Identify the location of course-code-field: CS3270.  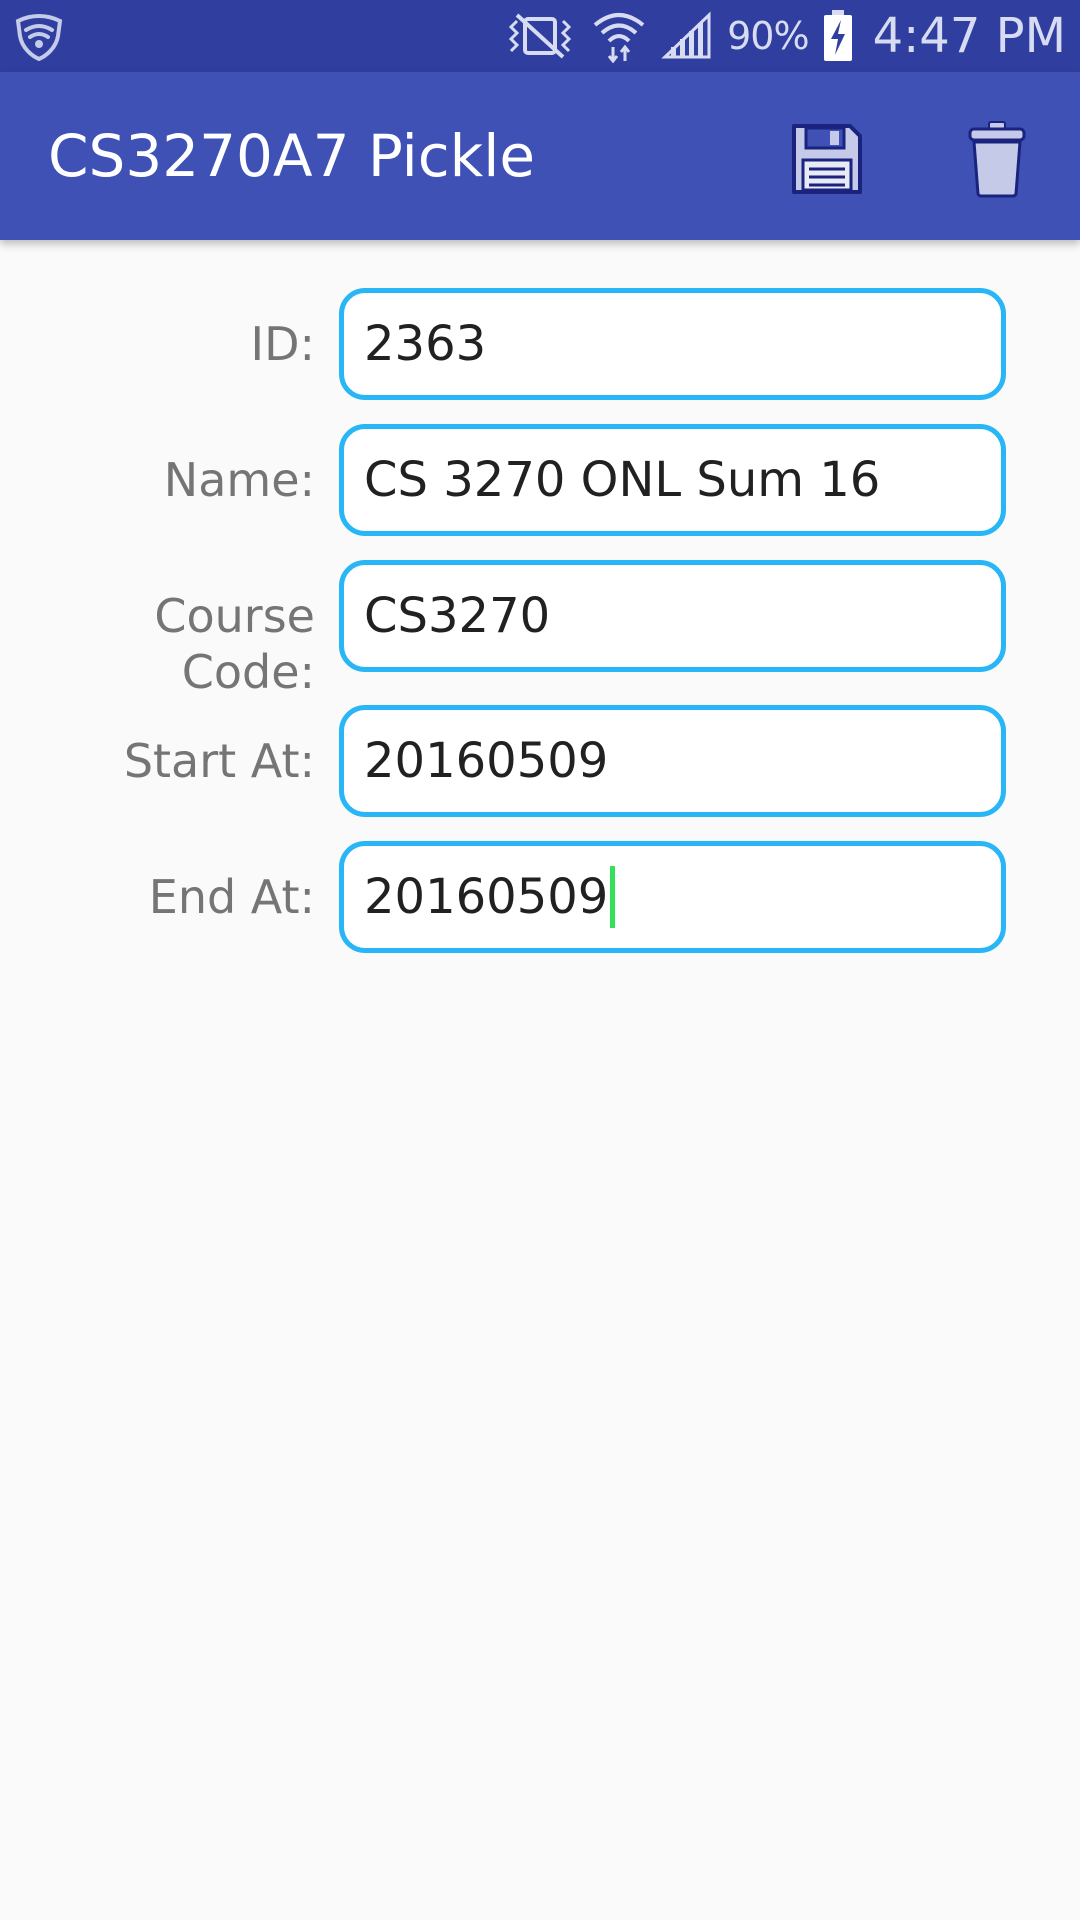
(672, 616).